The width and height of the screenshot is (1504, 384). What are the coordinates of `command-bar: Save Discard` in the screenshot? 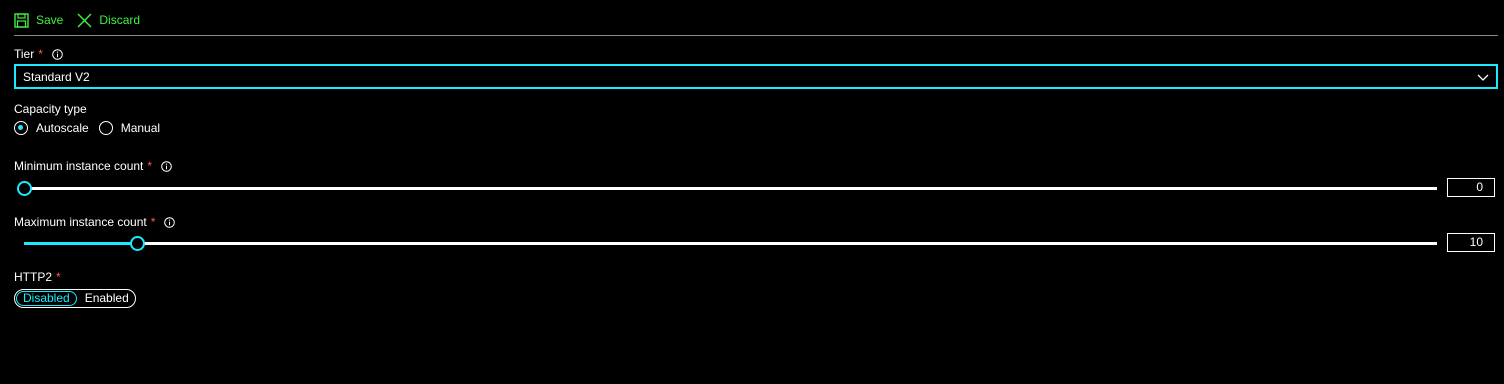 It's located at (84, 20).